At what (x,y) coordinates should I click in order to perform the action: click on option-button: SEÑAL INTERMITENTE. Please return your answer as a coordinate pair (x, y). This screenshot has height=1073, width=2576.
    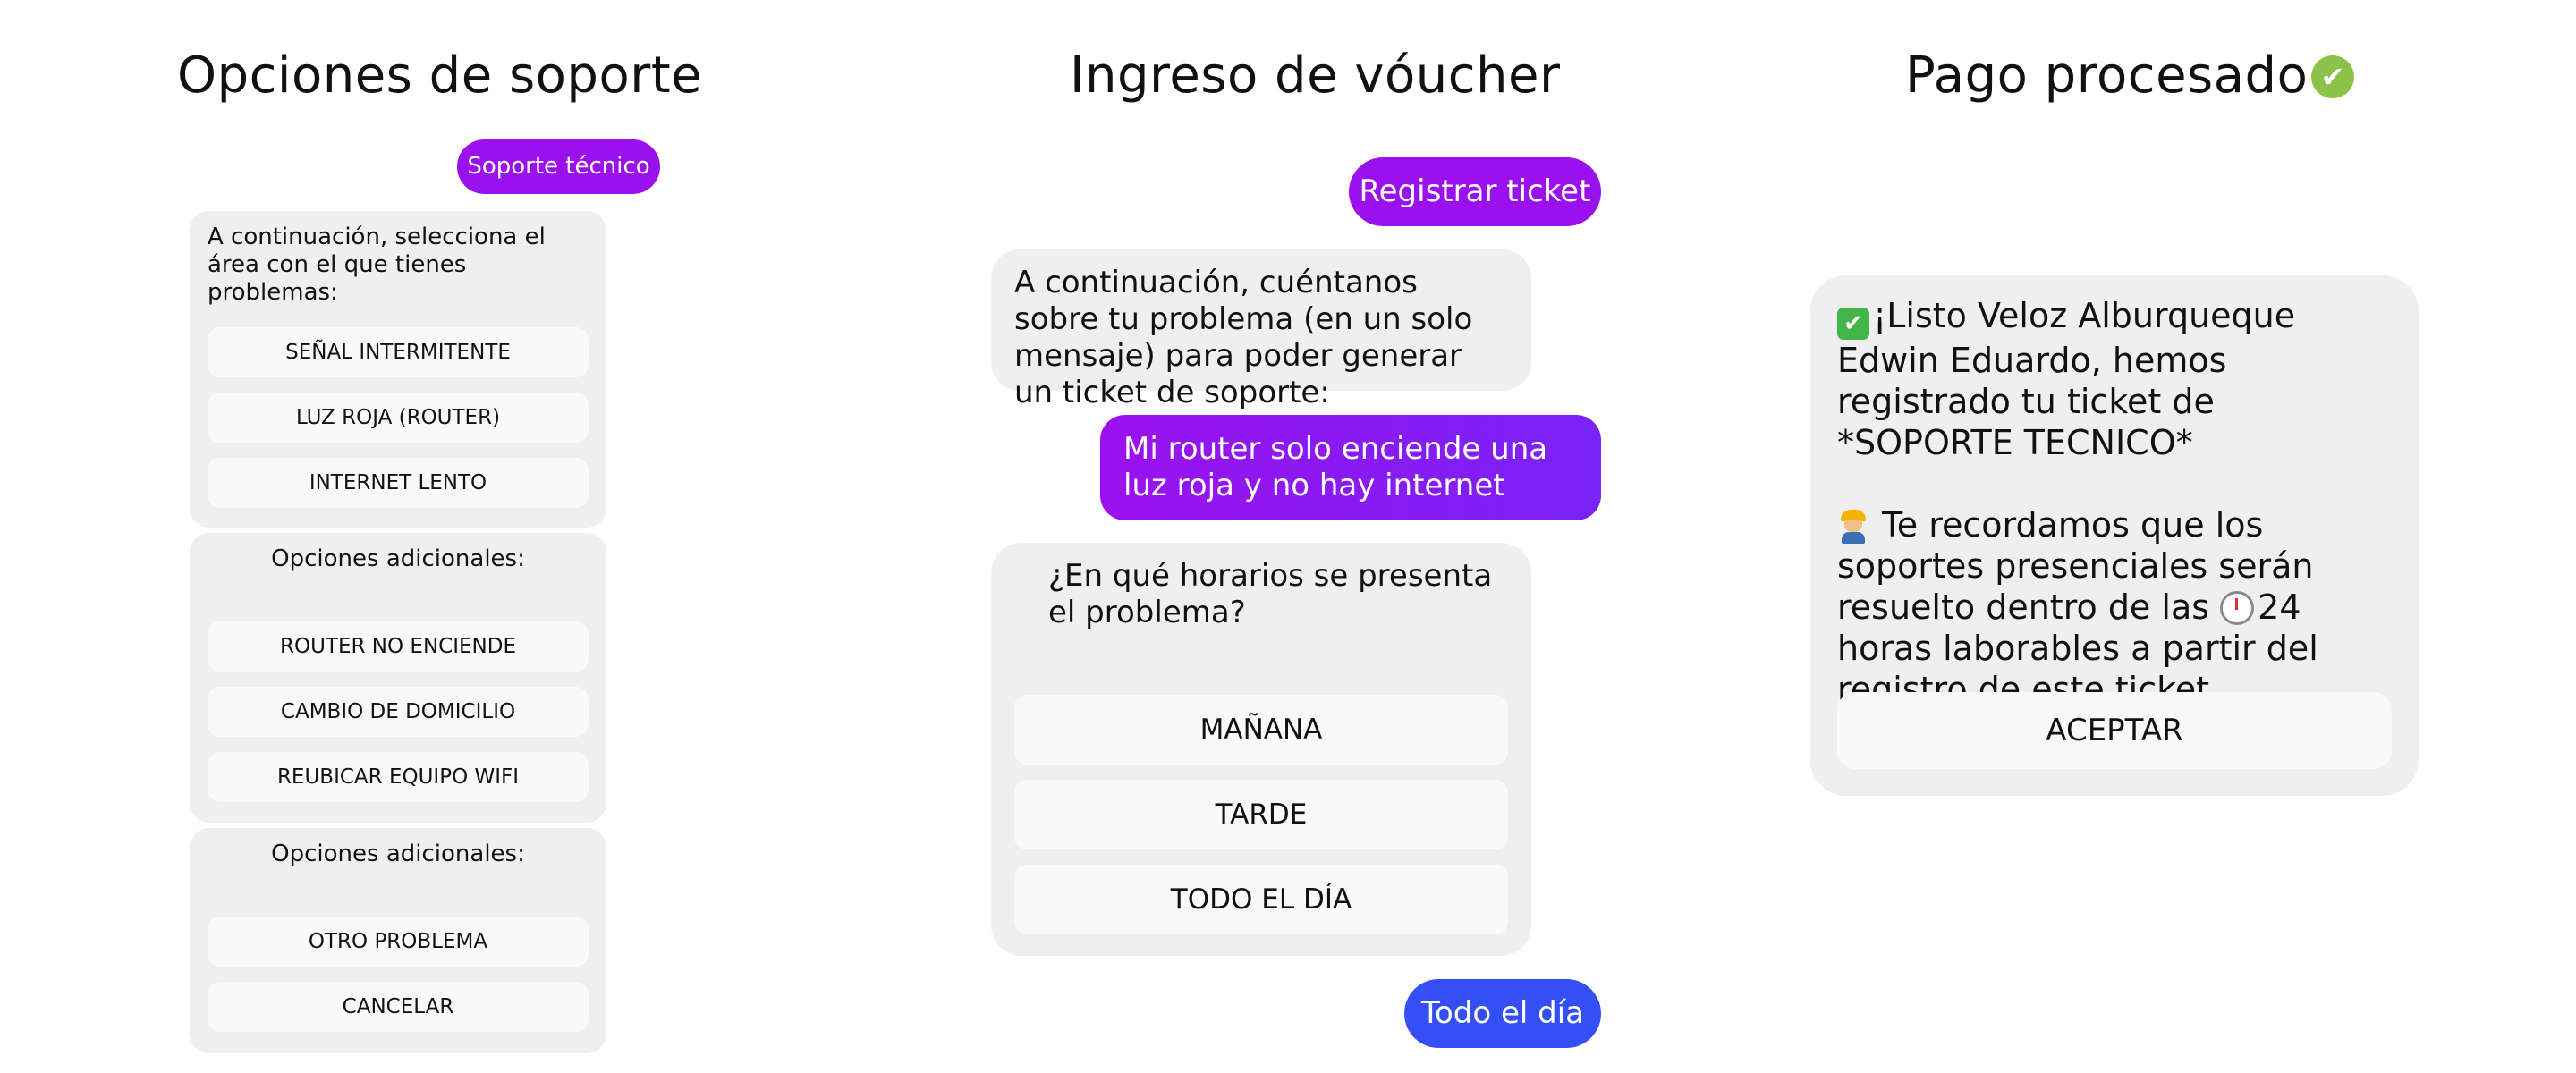
    Looking at the image, I should click on (398, 352).